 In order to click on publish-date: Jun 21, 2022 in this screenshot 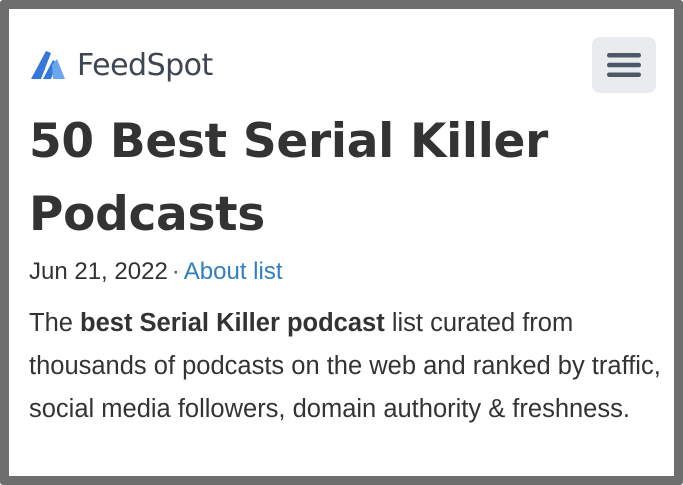, I will do `click(98, 271)`.